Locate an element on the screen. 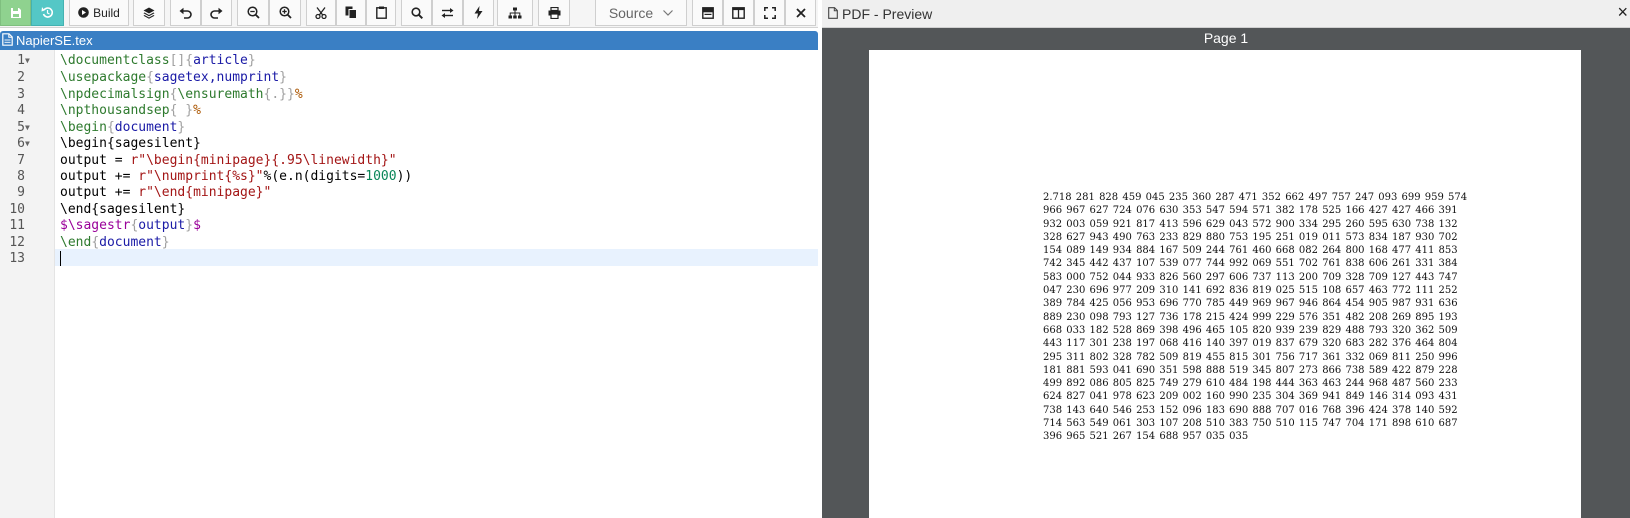 This screenshot has height=518, width=1630. file-icon is located at coordinates (7, 40).